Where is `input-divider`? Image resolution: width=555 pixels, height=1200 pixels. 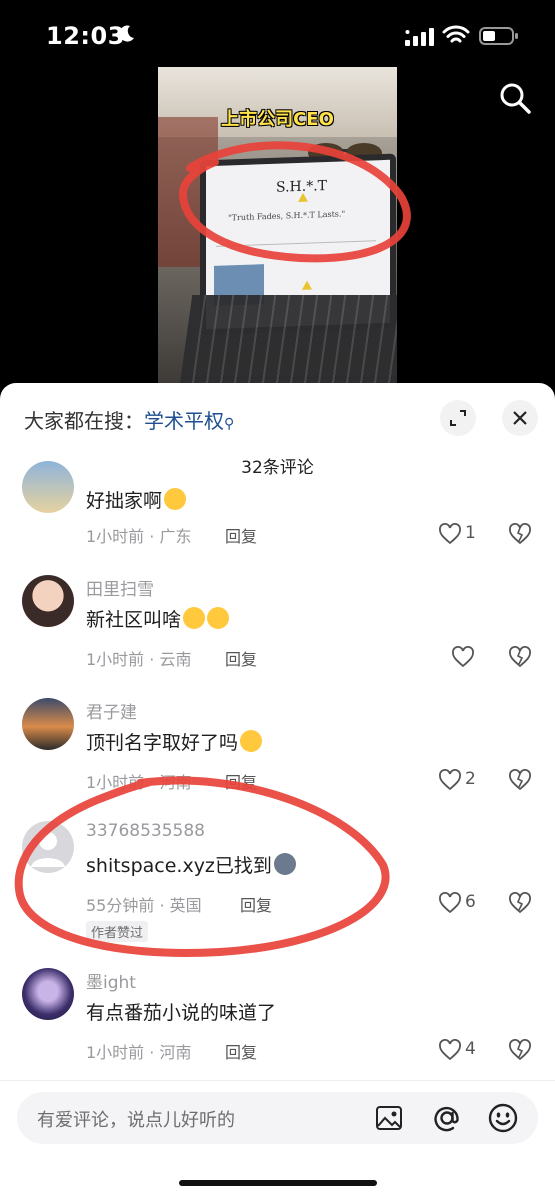 input-divider is located at coordinates (277, 1080).